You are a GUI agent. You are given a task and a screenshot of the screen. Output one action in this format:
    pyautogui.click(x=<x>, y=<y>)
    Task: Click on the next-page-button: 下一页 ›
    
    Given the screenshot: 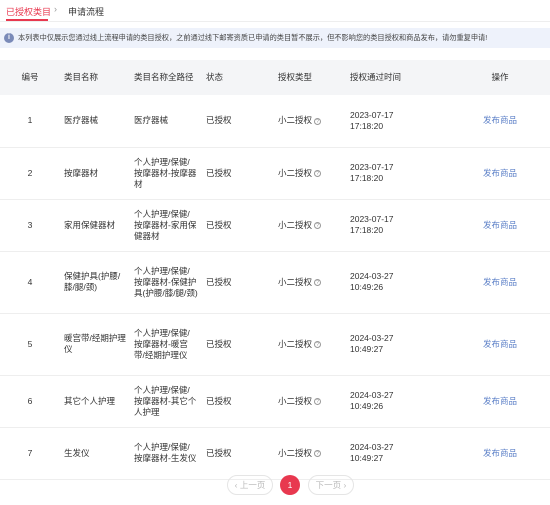 What is the action you would take?
    pyautogui.click(x=331, y=485)
    